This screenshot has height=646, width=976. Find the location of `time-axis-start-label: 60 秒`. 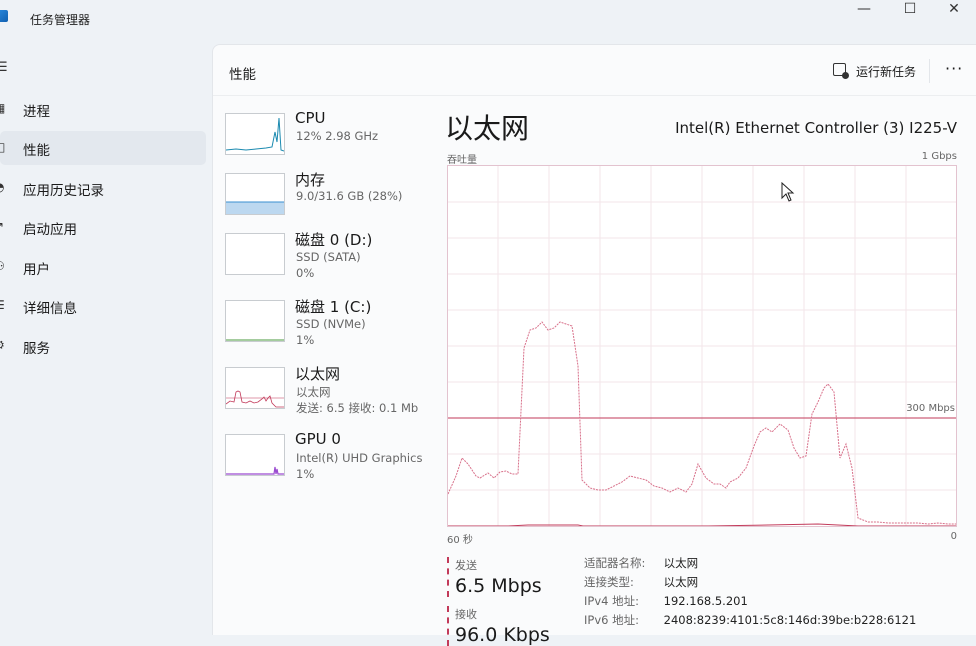

time-axis-start-label: 60 秒 is located at coordinates (460, 540).